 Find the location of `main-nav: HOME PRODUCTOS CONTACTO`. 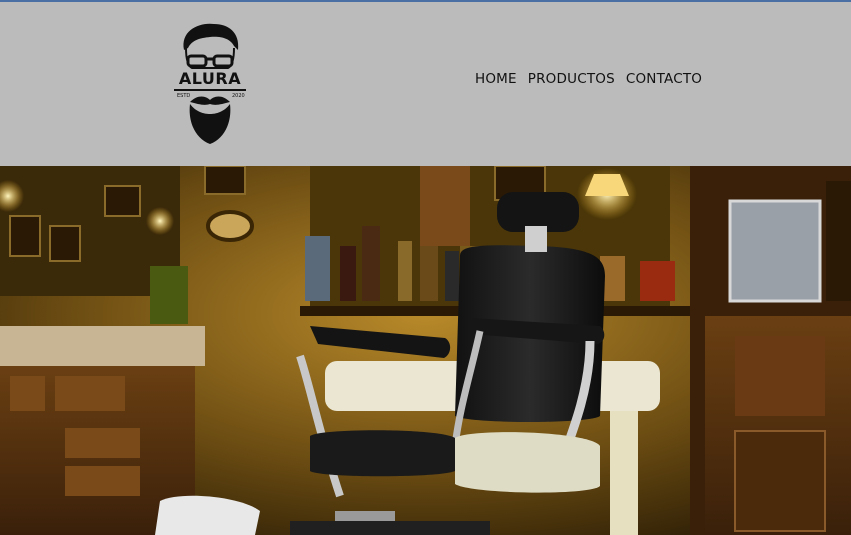

main-nav: HOME PRODUCTOS CONTACTO is located at coordinates (588, 79).